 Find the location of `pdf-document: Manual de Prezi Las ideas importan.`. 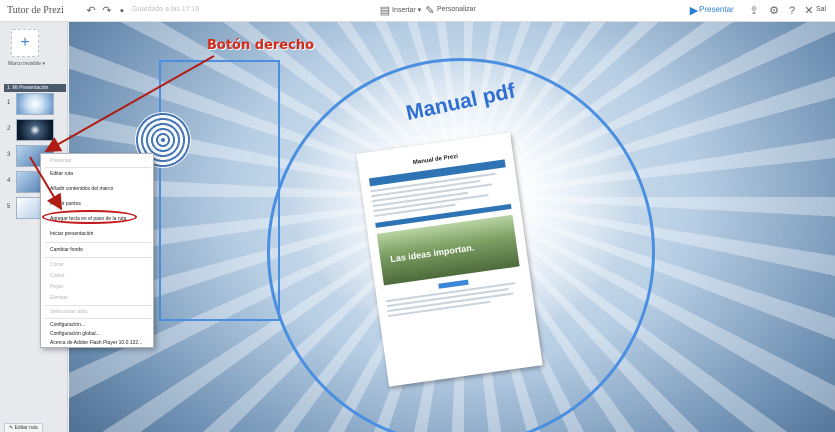

pdf-document: Manual de Prezi Las ideas importan. is located at coordinates (449, 259).